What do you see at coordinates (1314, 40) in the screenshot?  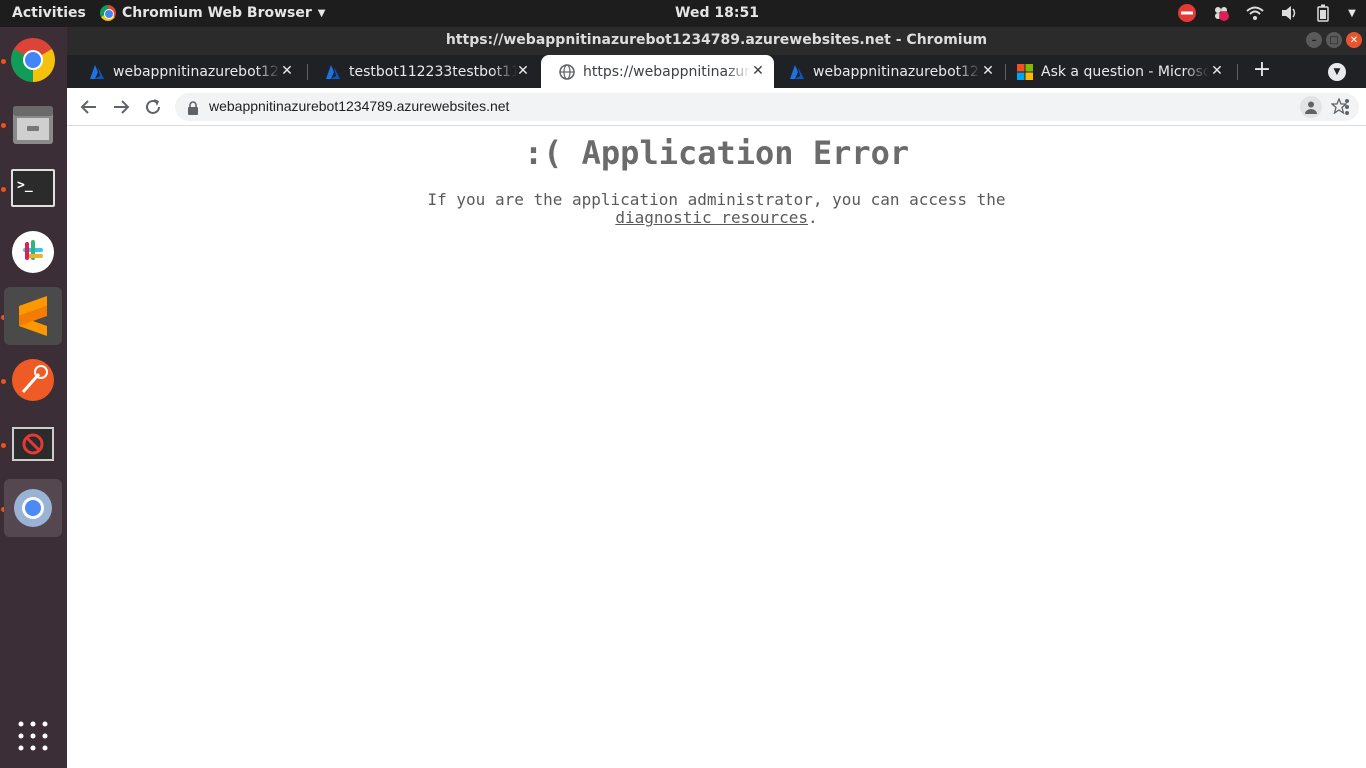 I see `minimize-button: –` at bounding box center [1314, 40].